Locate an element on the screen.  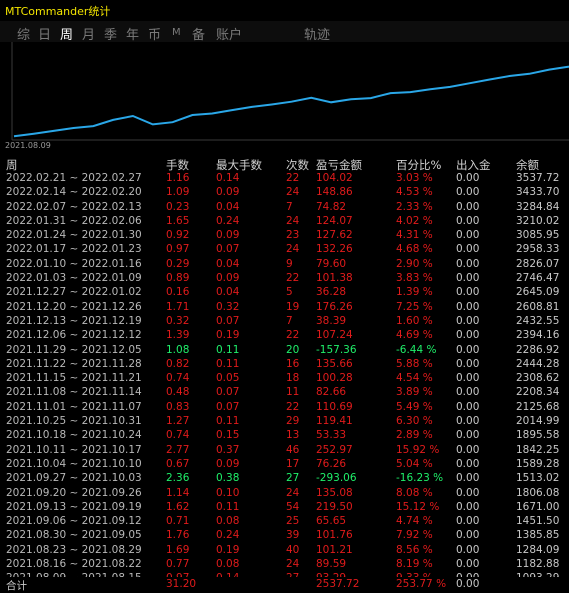
tab-trajectory: 轨迹 is located at coordinates (317, 33).